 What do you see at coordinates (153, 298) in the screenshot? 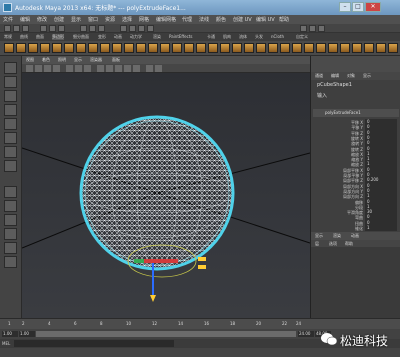
I see `manipulator-arrow` at bounding box center [153, 298].